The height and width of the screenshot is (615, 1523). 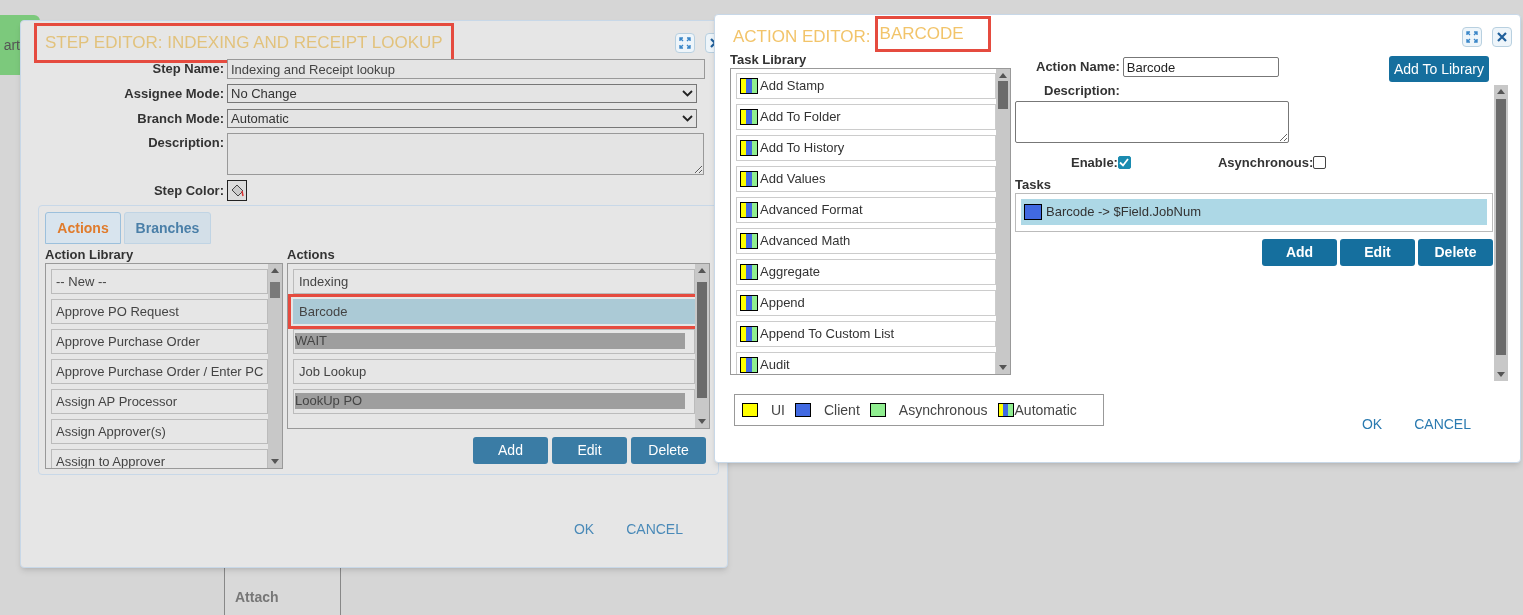 I want to click on library-item: Approve Purchase Order / Enter PC, so click(x=160, y=371).